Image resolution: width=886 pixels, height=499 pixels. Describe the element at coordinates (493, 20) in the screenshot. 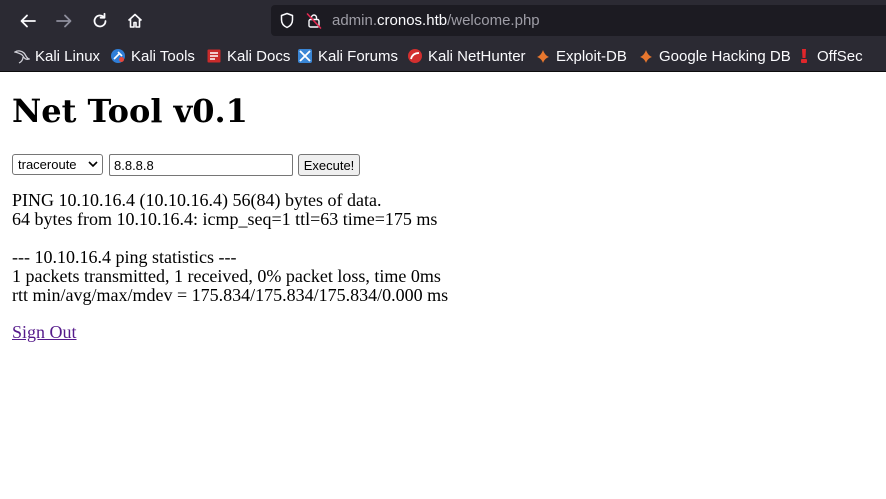

I see `url-path: /welcome.php` at that location.